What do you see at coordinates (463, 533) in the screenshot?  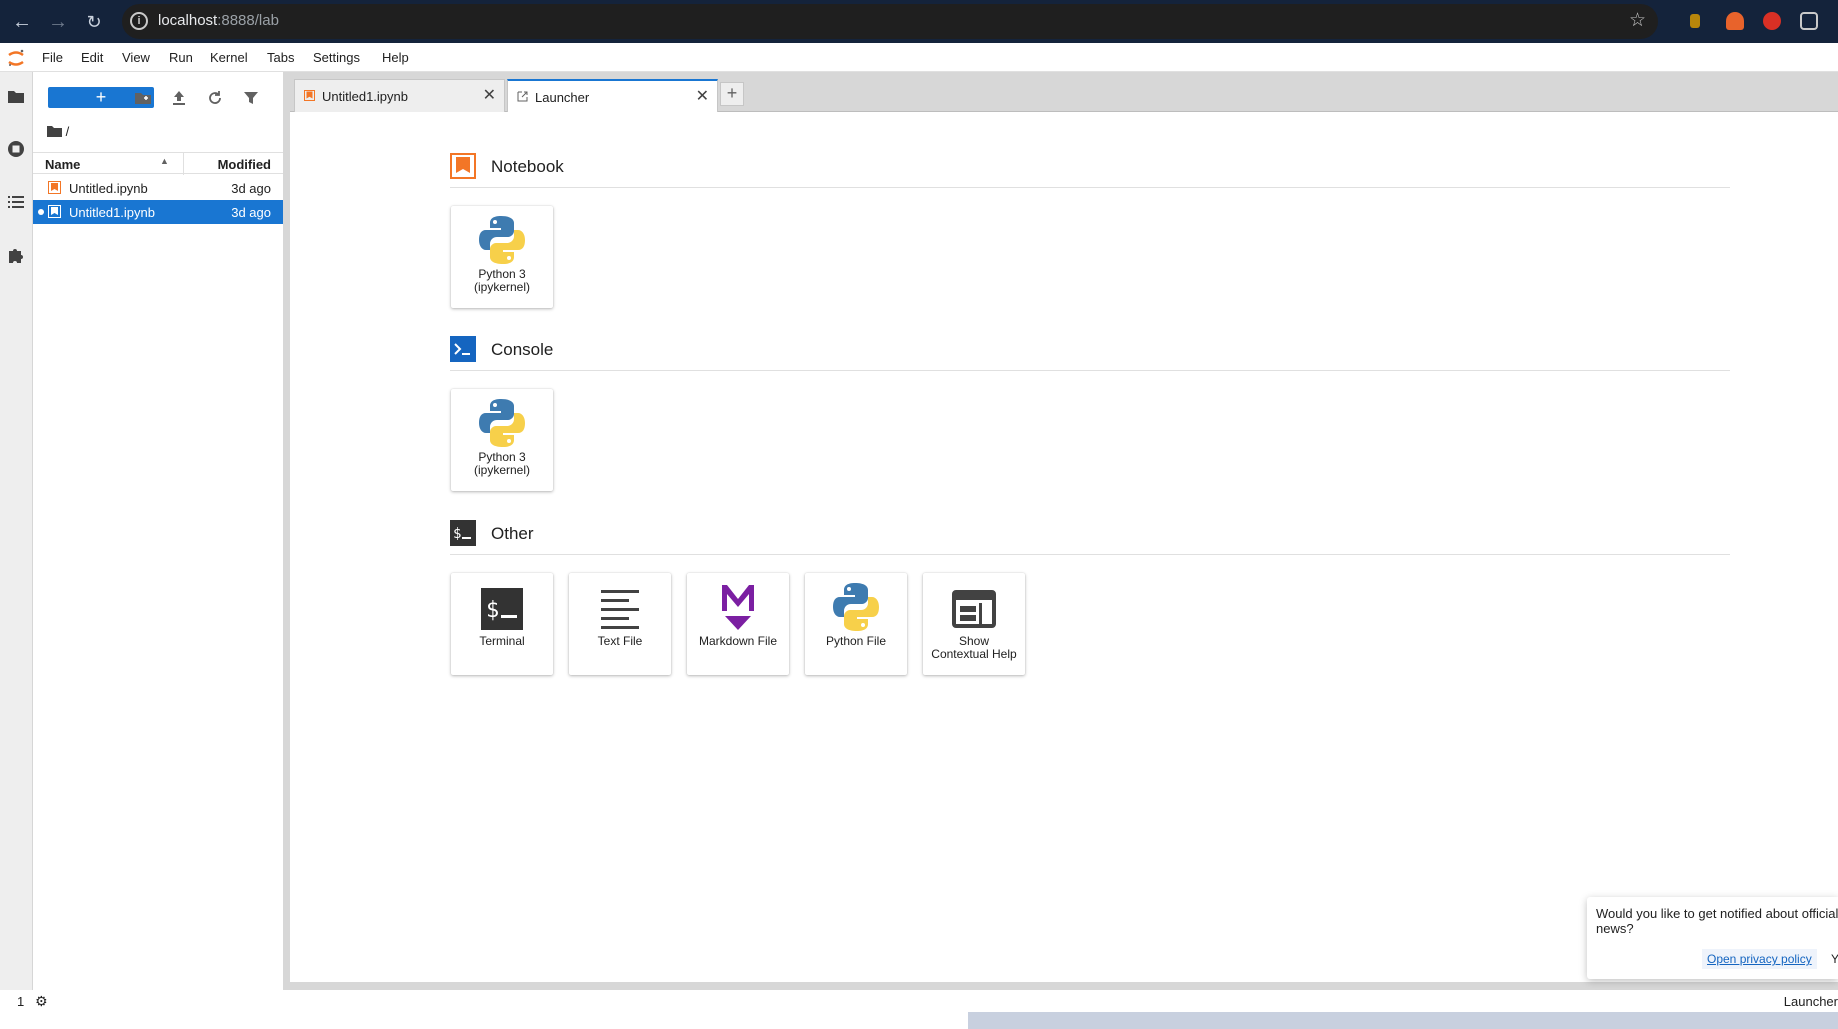 I see `terminal-section-icon: $` at bounding box center [463, 533].